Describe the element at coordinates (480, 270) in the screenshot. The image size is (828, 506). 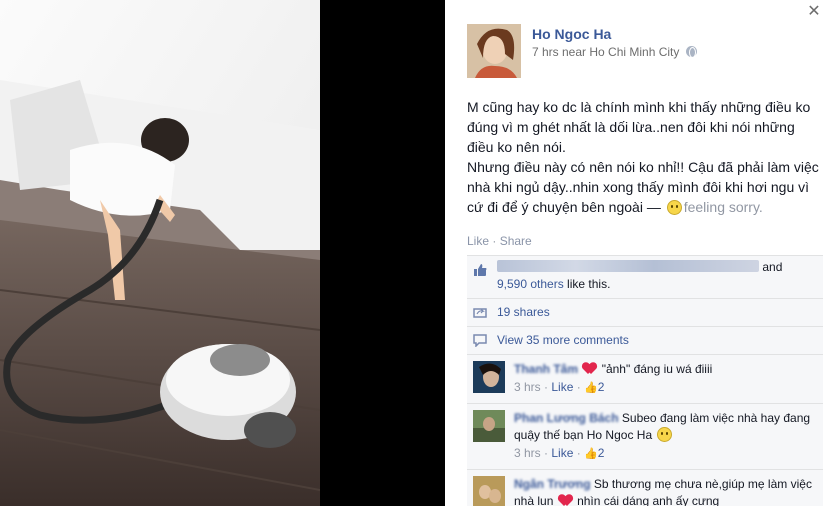
I see `thumbs-up-icon` at that location.